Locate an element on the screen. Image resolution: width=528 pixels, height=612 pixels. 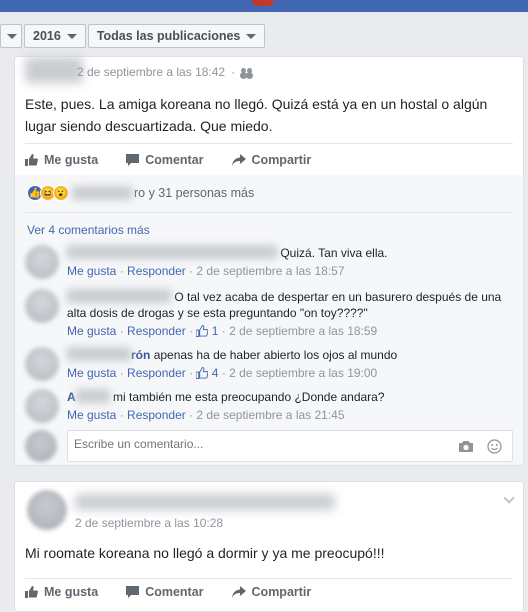
post-timestamp: 2 de septiembre a las 10:28 is located at coordinates (149, 523).